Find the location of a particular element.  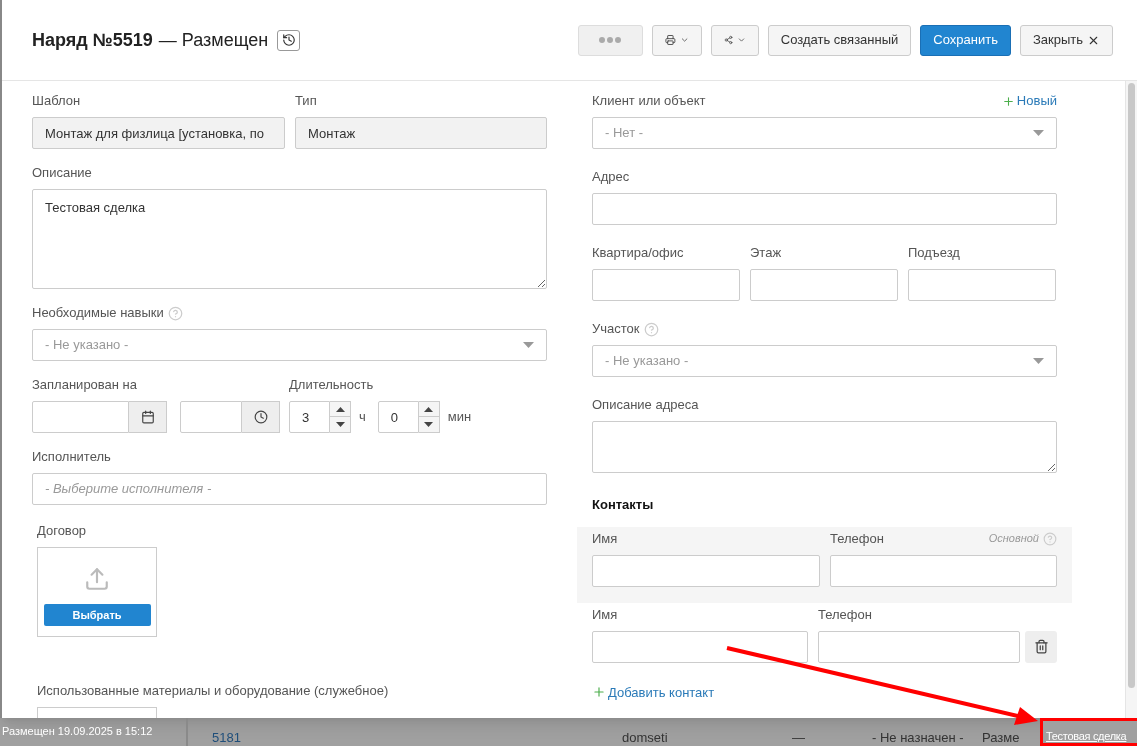

field-label: Адрес is located at coordinates (611, 177).